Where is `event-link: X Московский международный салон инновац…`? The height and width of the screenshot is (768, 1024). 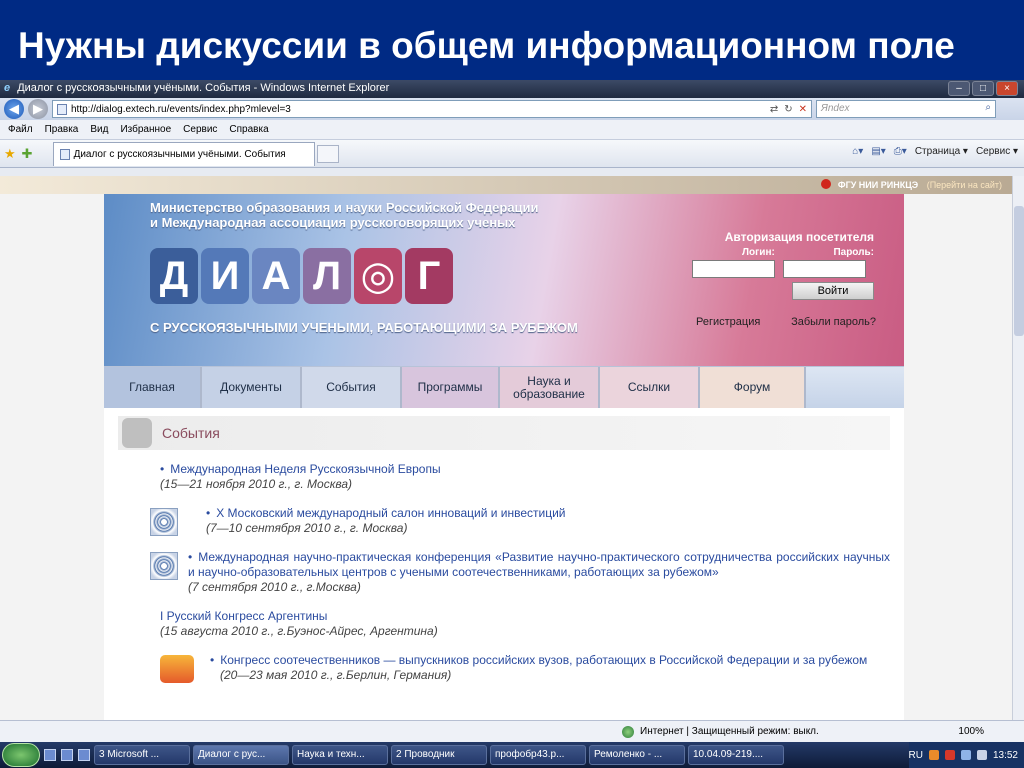 event-link: X Московский международный салон инновац… is located at coordinates (390, 513).